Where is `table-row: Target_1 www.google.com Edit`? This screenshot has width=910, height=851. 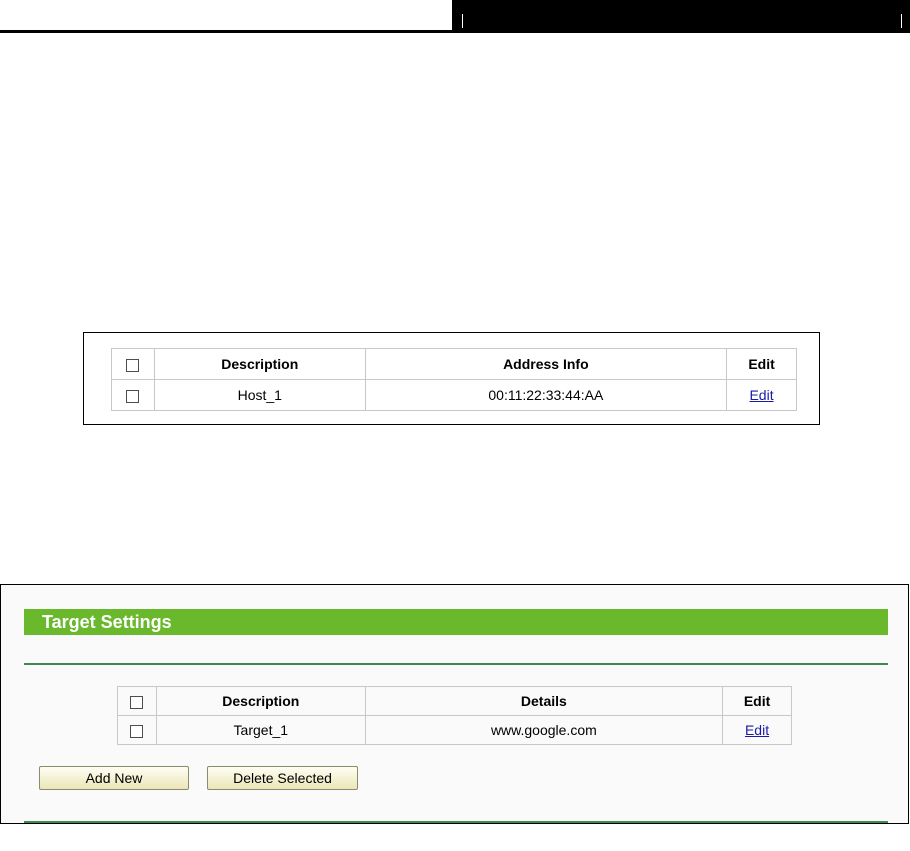
table-row: Target_1 www.google.com Edit is located at coordinates (454, 730).